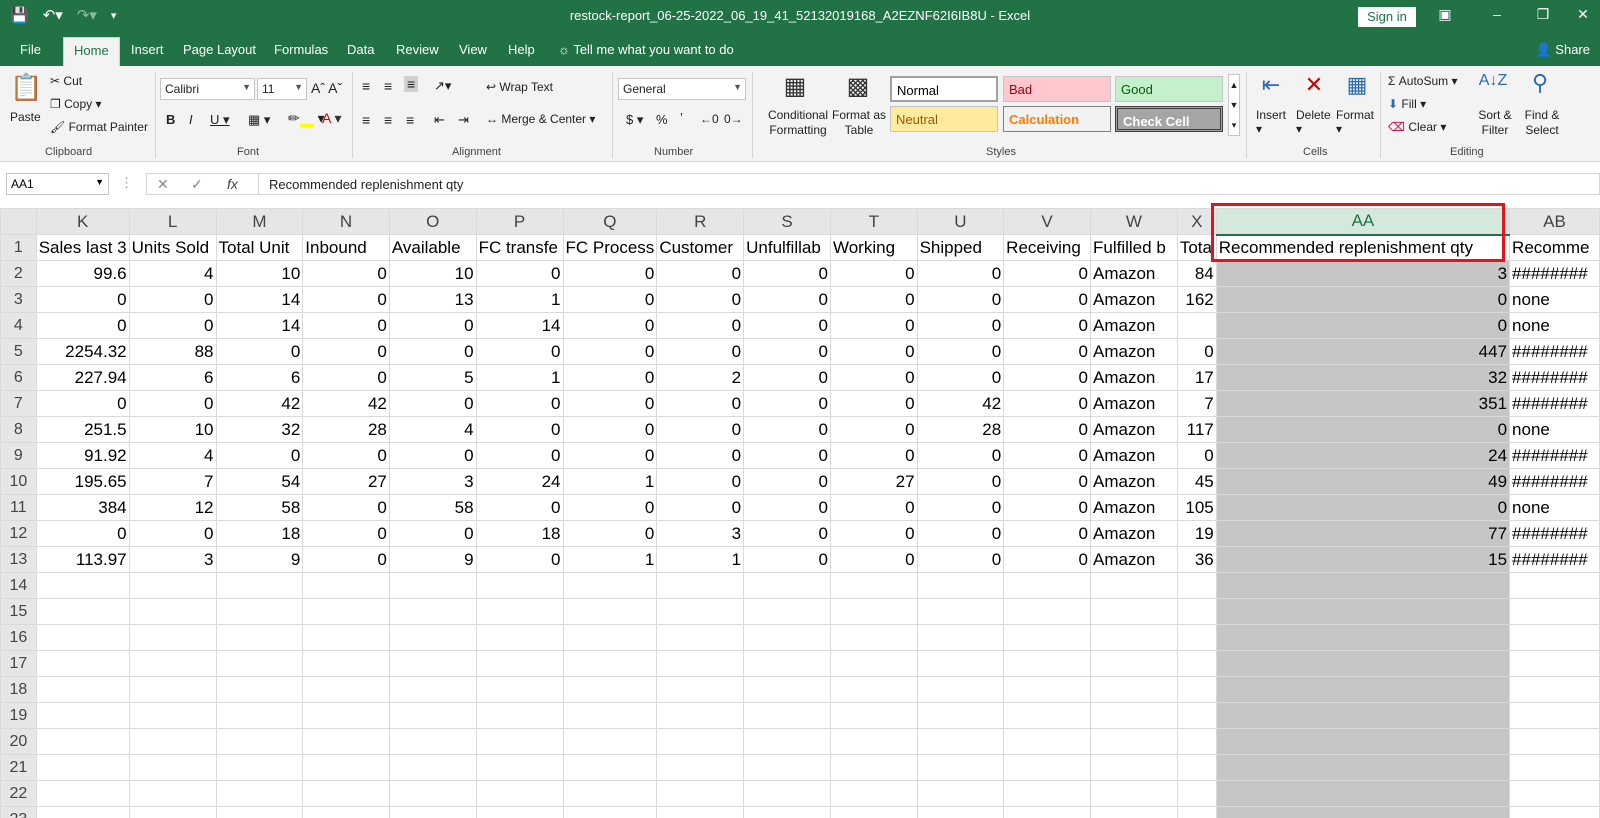  Describe the element at coordinates (18, 377) in the screenshot. I see `row-header: 6` at that location.